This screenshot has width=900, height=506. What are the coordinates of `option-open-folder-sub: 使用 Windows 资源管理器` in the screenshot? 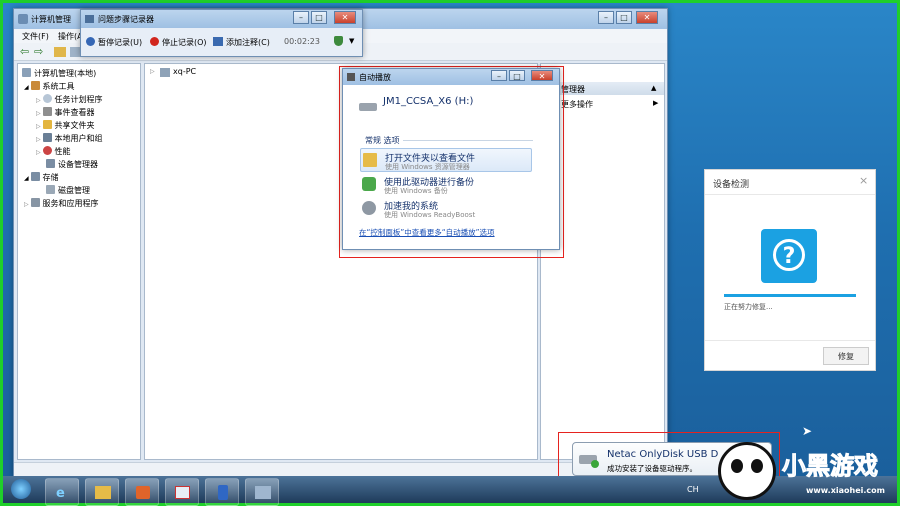 It's located at (427, 167).